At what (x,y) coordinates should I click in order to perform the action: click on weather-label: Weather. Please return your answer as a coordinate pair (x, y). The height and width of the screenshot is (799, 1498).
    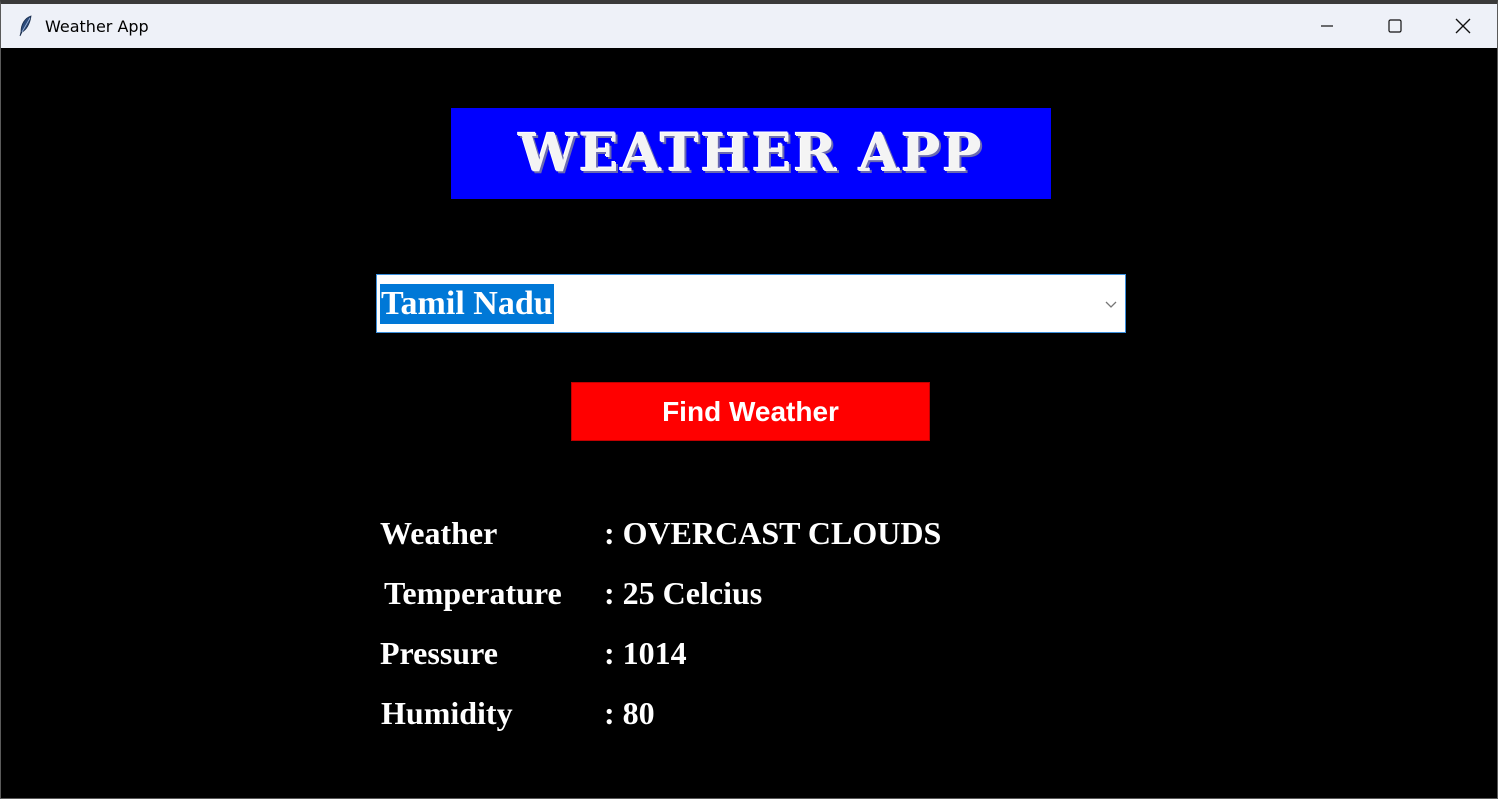
    Looking at the image, I should click on (439, 532).